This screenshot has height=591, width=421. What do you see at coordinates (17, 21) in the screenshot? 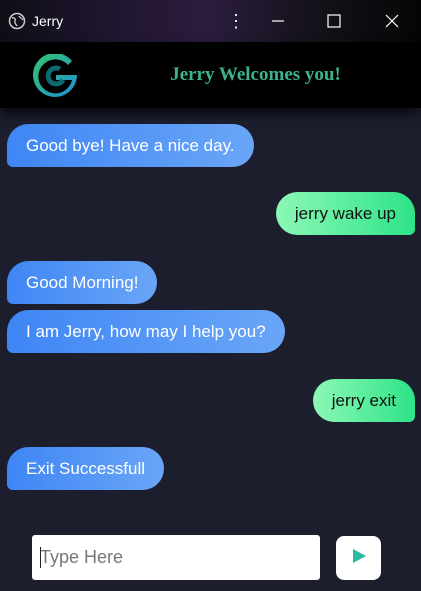
I see `globe-icon` at bounding box center [17, 21].